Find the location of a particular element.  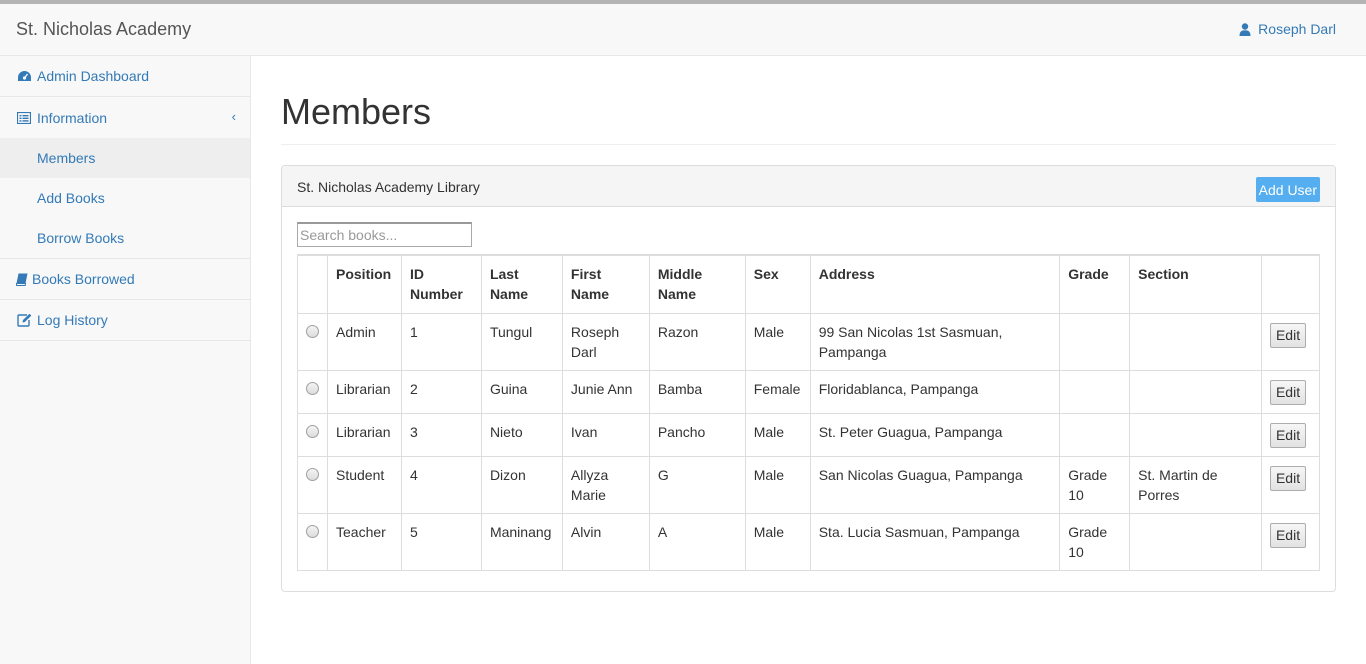

column-header-position: Position is located at coordinates (364, 284).